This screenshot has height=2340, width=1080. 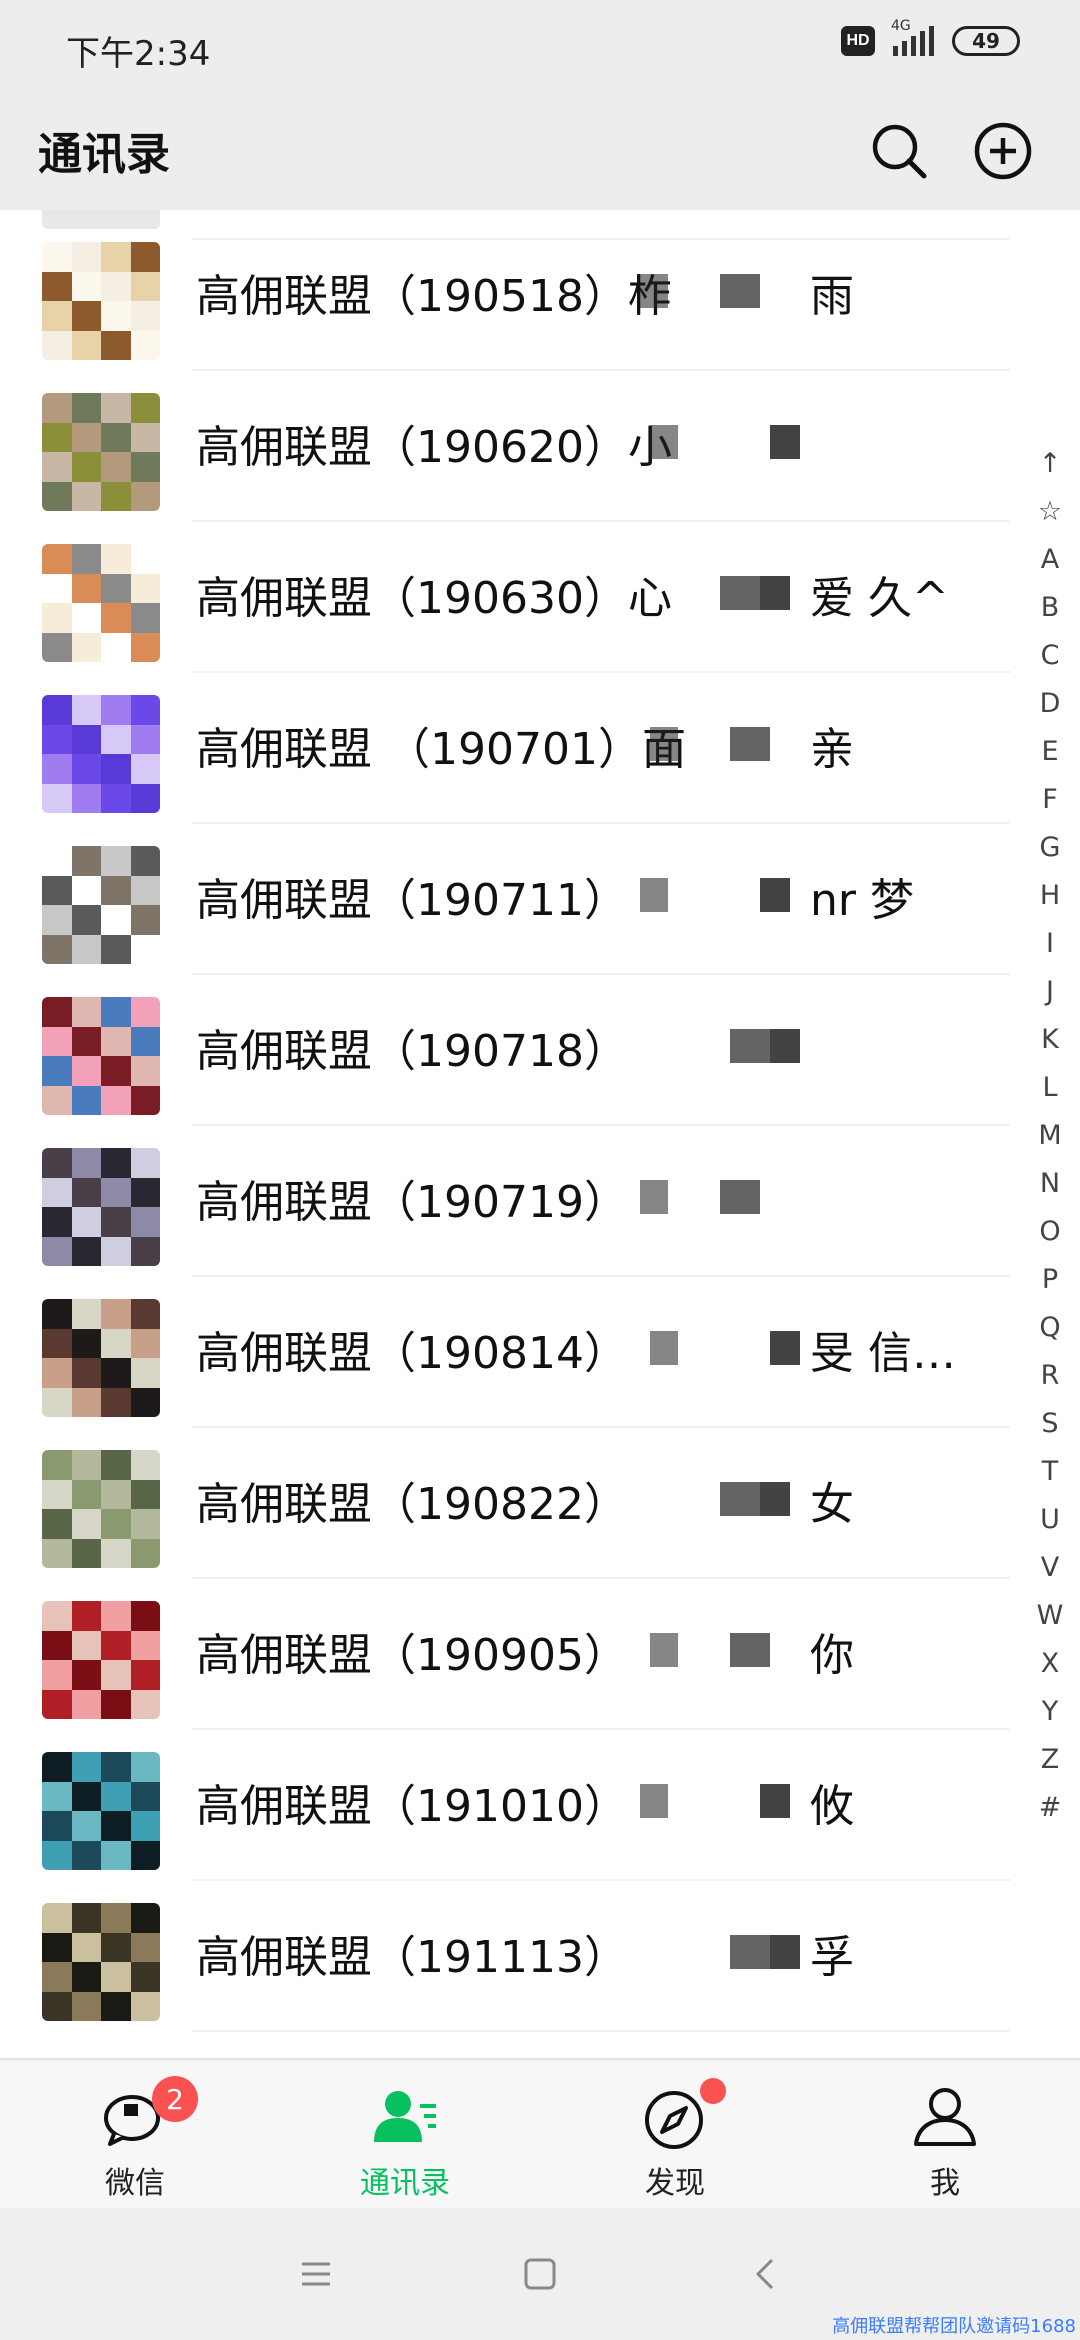 I want to click on index-letter: ☆, so click(x=1050, y=512).